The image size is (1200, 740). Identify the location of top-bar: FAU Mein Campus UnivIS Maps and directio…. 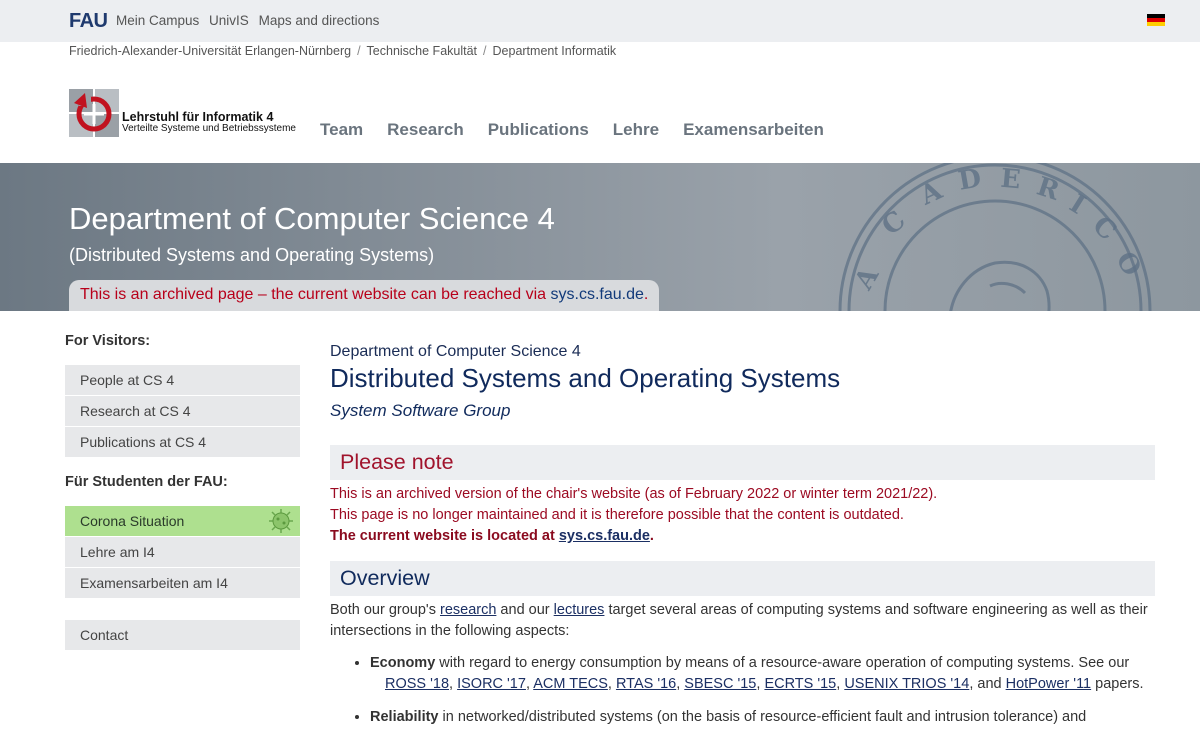
(600, 21).